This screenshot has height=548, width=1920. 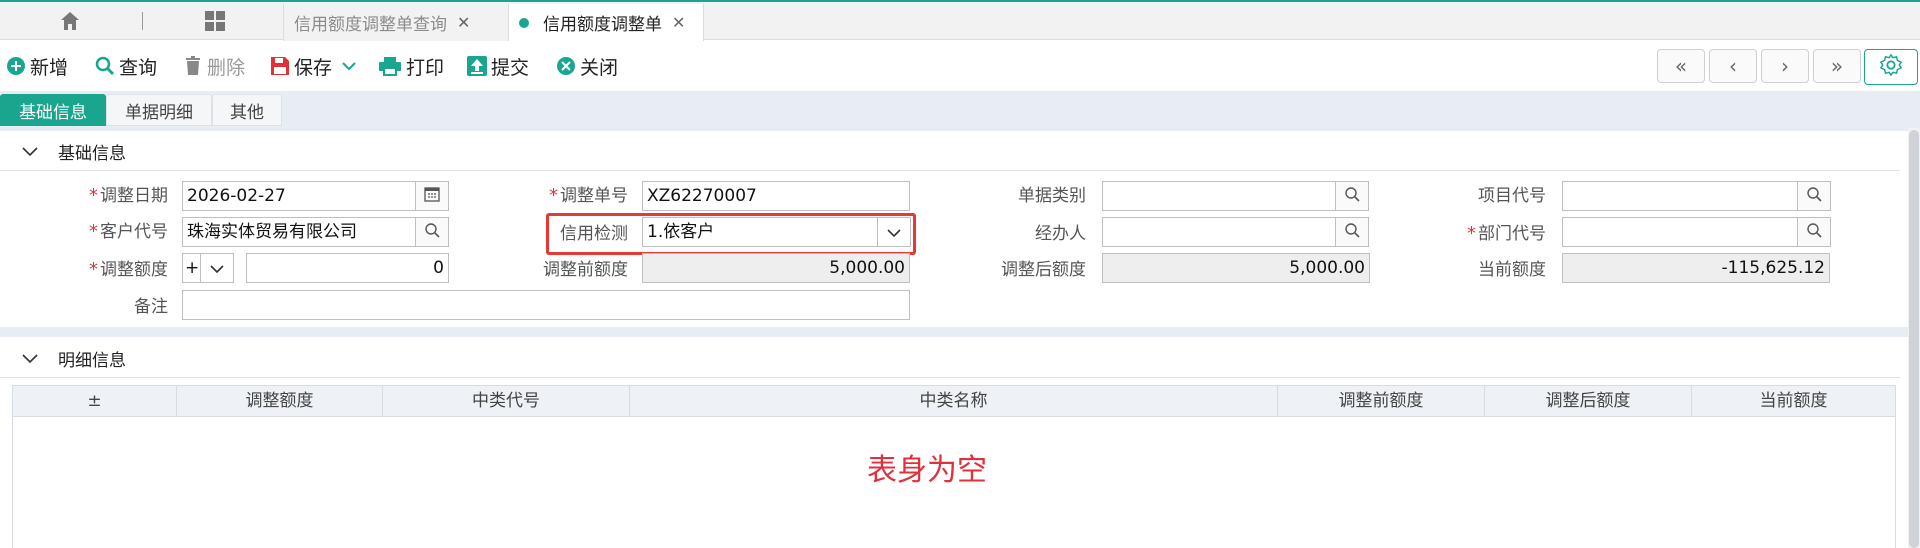 I want to click on calendar-button, so click(x=432, y=196).